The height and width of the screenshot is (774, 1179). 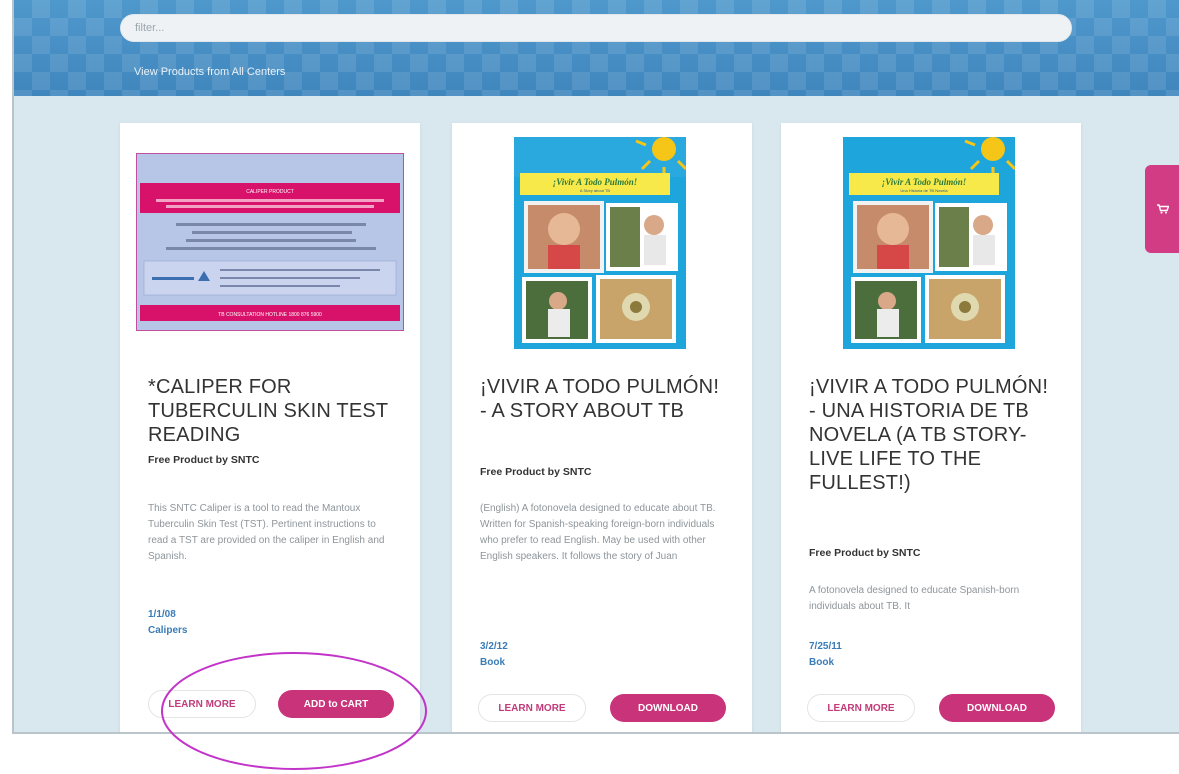 I want to click on cover-subtitle: A Story about TB, so click(x=595, y=190).